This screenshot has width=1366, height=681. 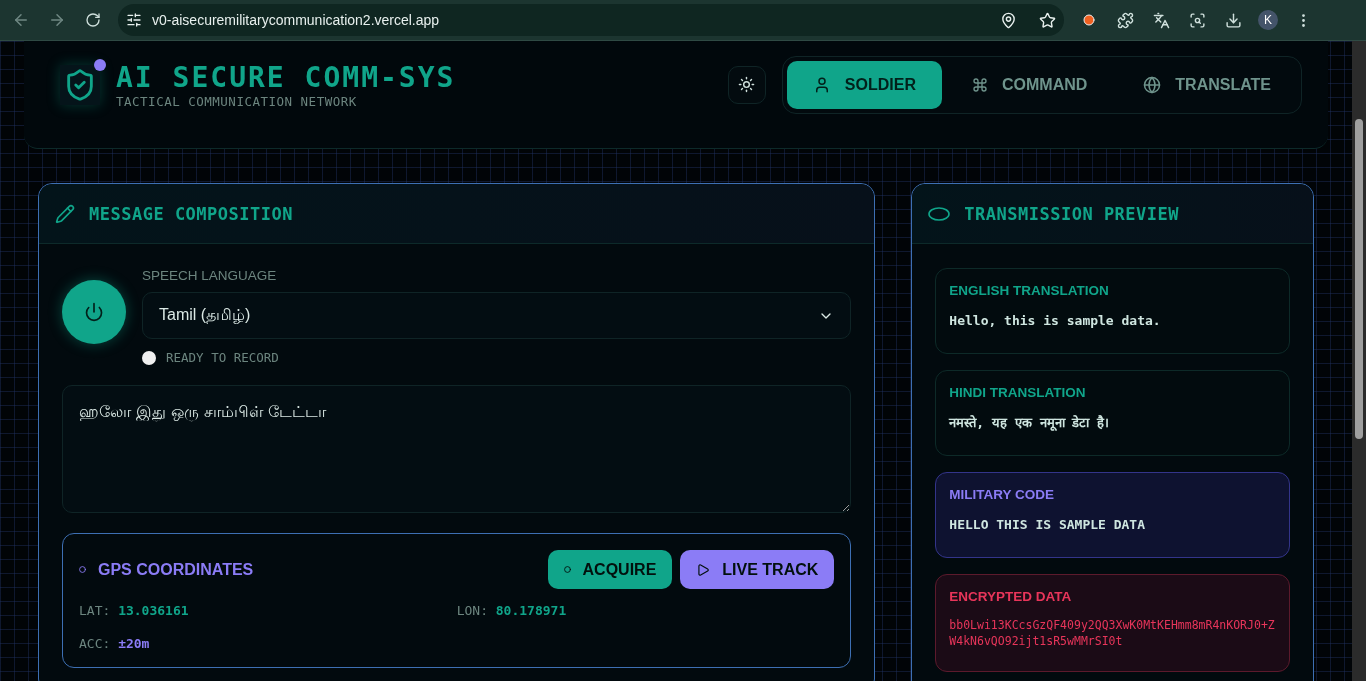 I want to click on card-text: Hello, this is sample data., so click(x=1055, y=321).